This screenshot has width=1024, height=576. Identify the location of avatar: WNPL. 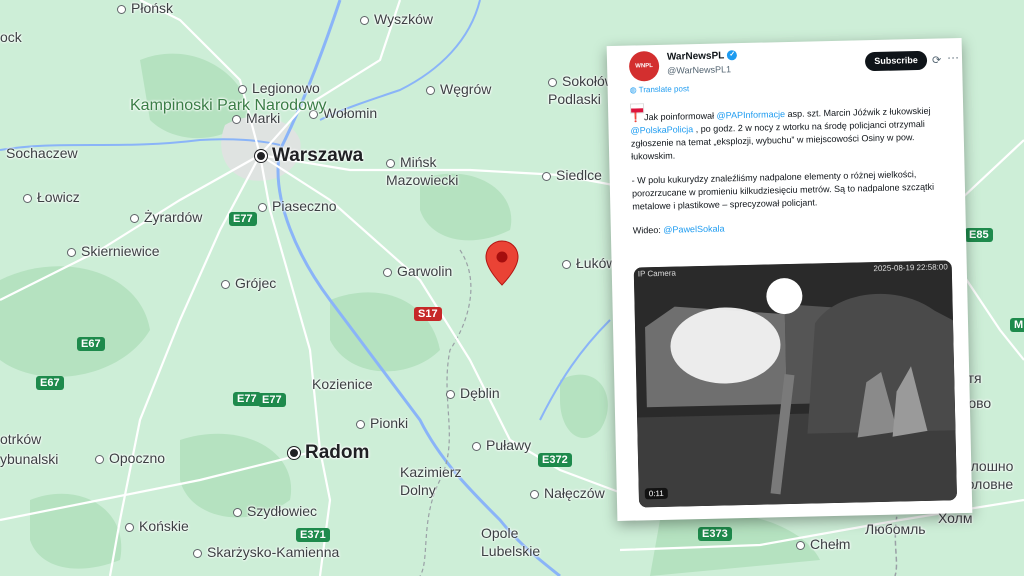
(644, 66).